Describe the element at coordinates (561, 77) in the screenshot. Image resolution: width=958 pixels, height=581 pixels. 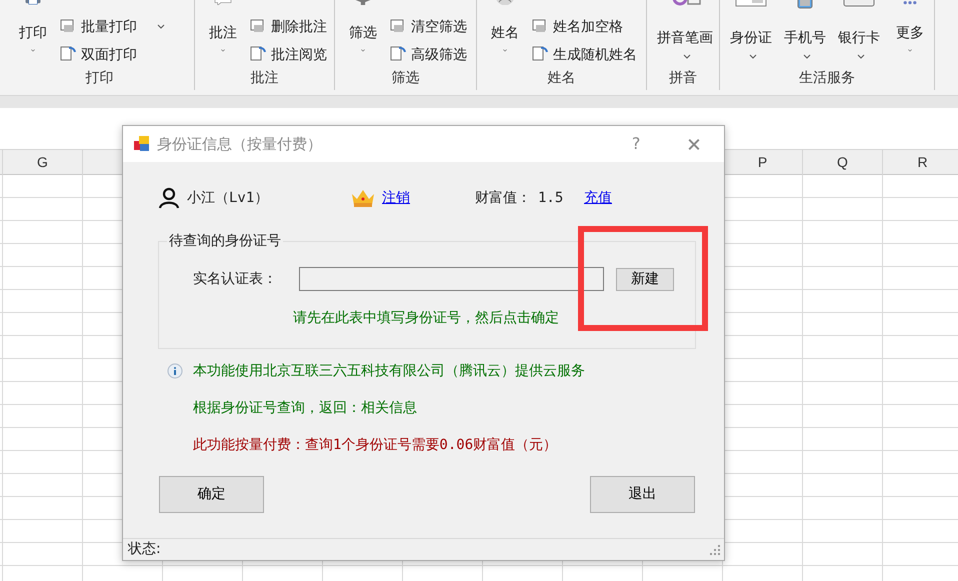
I see `group-label: 姓名` at that location.